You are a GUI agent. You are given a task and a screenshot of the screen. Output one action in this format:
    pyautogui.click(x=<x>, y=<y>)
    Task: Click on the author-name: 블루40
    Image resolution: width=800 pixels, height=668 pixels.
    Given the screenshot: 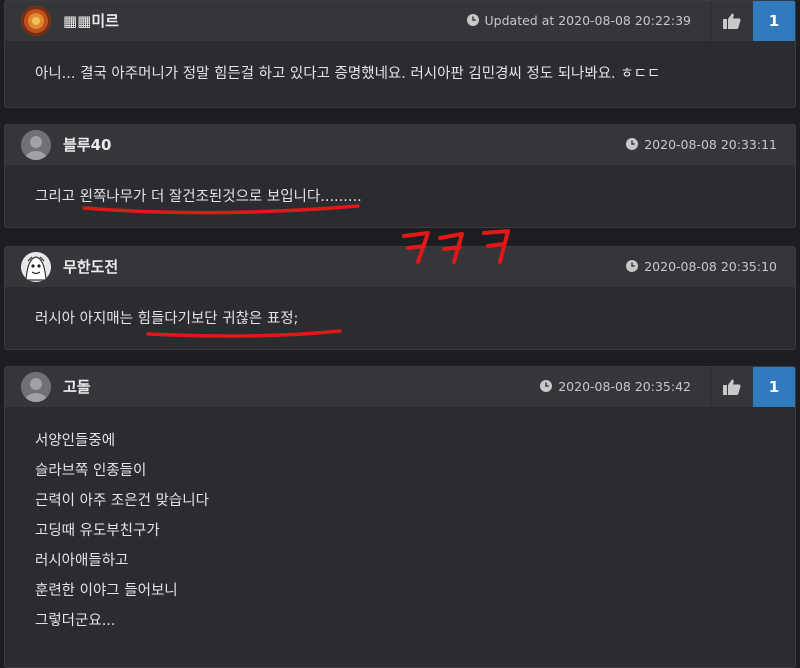 What is the action you would take?
    pyautogui.click(x=87, y=145)
    